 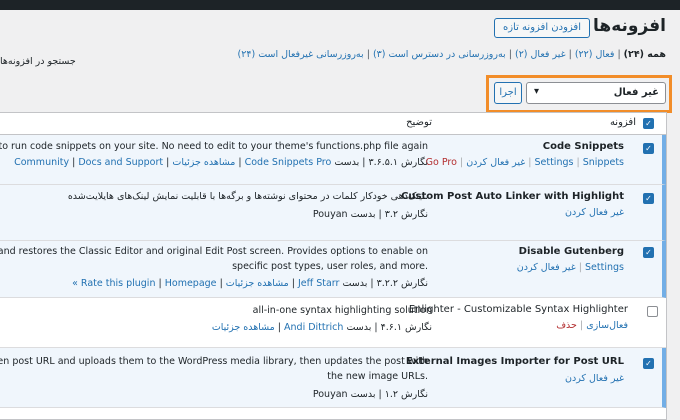 What do you see at coordinates (301, 54) in the screenshot?
I see `filter-auto-updates-disabled: به‌روزرسانی غیرفعال است (۲۴)` at bounding box center [301, 54].